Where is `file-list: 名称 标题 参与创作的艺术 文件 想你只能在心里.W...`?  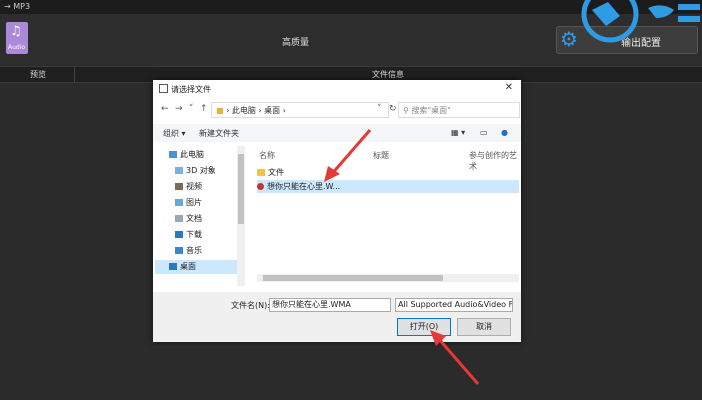 file-list: 名称 标题 参与创作的艺术 文件 想你只能在心里.W... is located at coordinates (387, 216).